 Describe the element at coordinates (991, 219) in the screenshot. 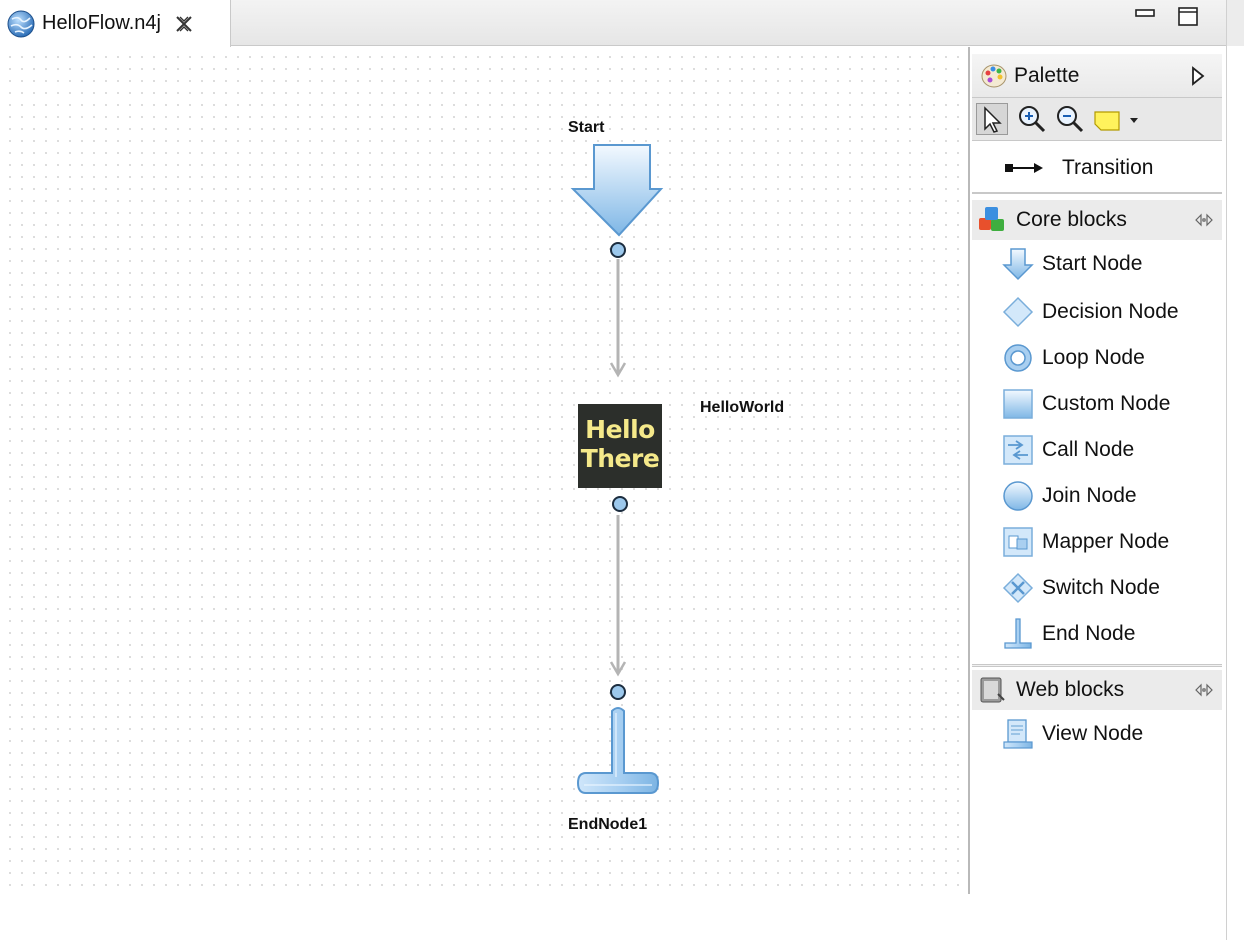

I see `core-blocks-icon` at that location.